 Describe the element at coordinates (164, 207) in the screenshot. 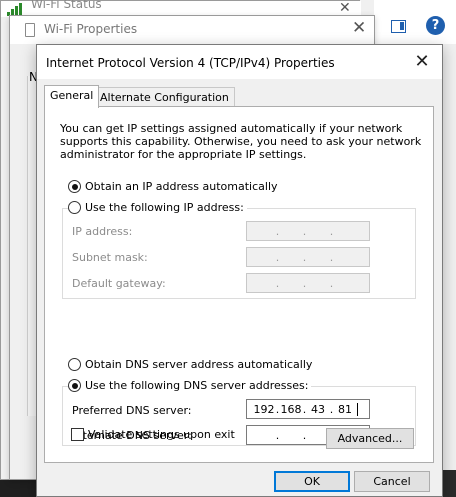

I see `use-following-ip-label: Use the following IP address:` at that location.